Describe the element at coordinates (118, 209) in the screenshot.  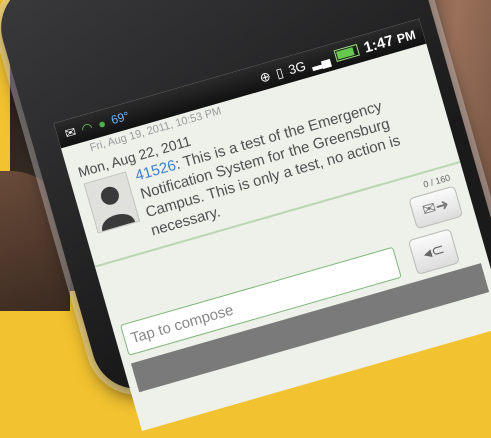
I see `contact-silhouette-icon` at that location.